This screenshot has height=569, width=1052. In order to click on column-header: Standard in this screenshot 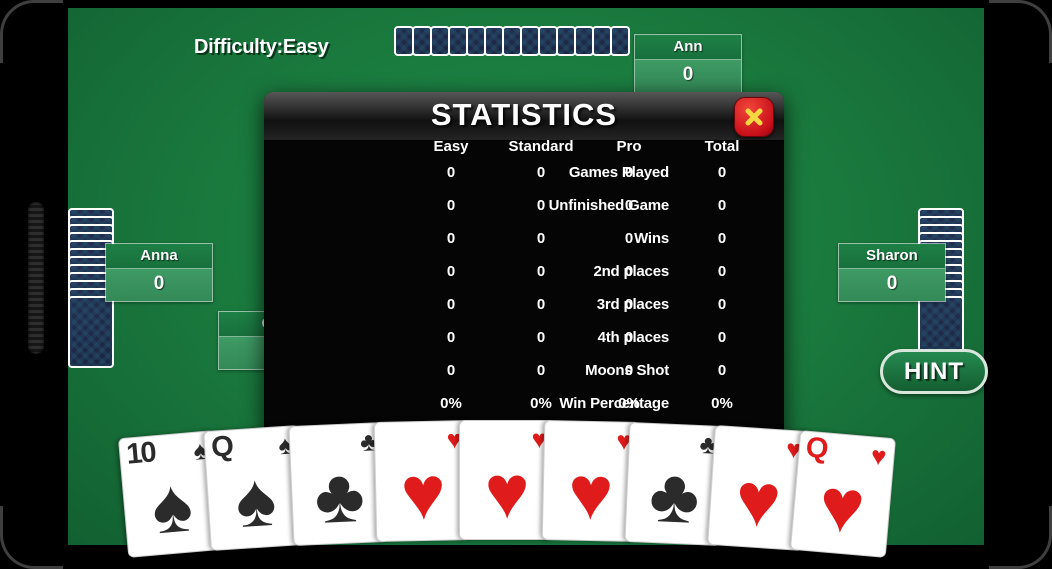, I will do `click(541, 146)`.